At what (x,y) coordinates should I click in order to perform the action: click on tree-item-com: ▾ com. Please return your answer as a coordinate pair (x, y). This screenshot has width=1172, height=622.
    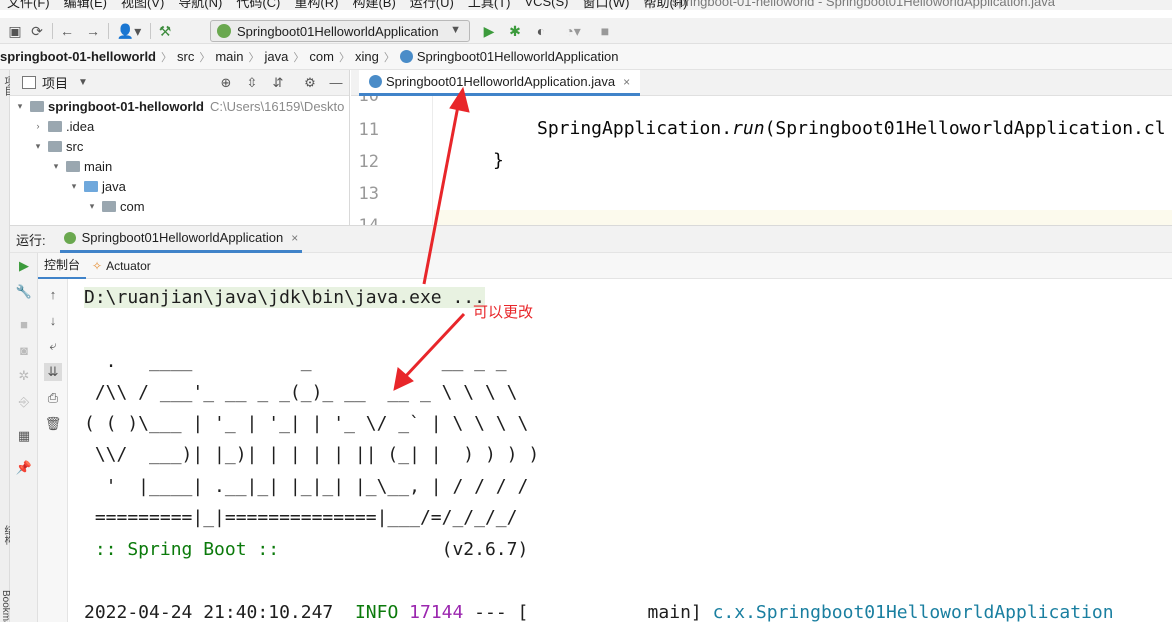
    Looking at the image, I should click on (115, 206).